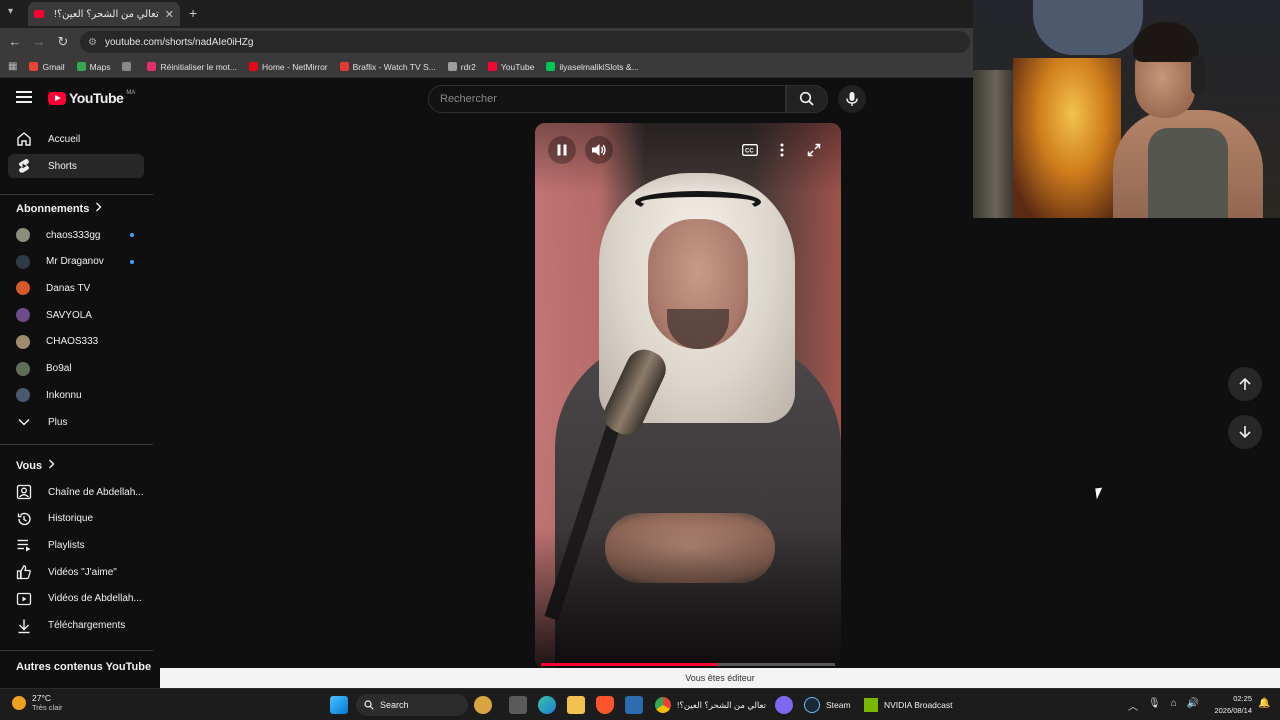  Describe the element at coordinates (179, 42) in the screenshot. I see `url-text: youtube.com/shorts/nadAIe0iHZg` at that location.